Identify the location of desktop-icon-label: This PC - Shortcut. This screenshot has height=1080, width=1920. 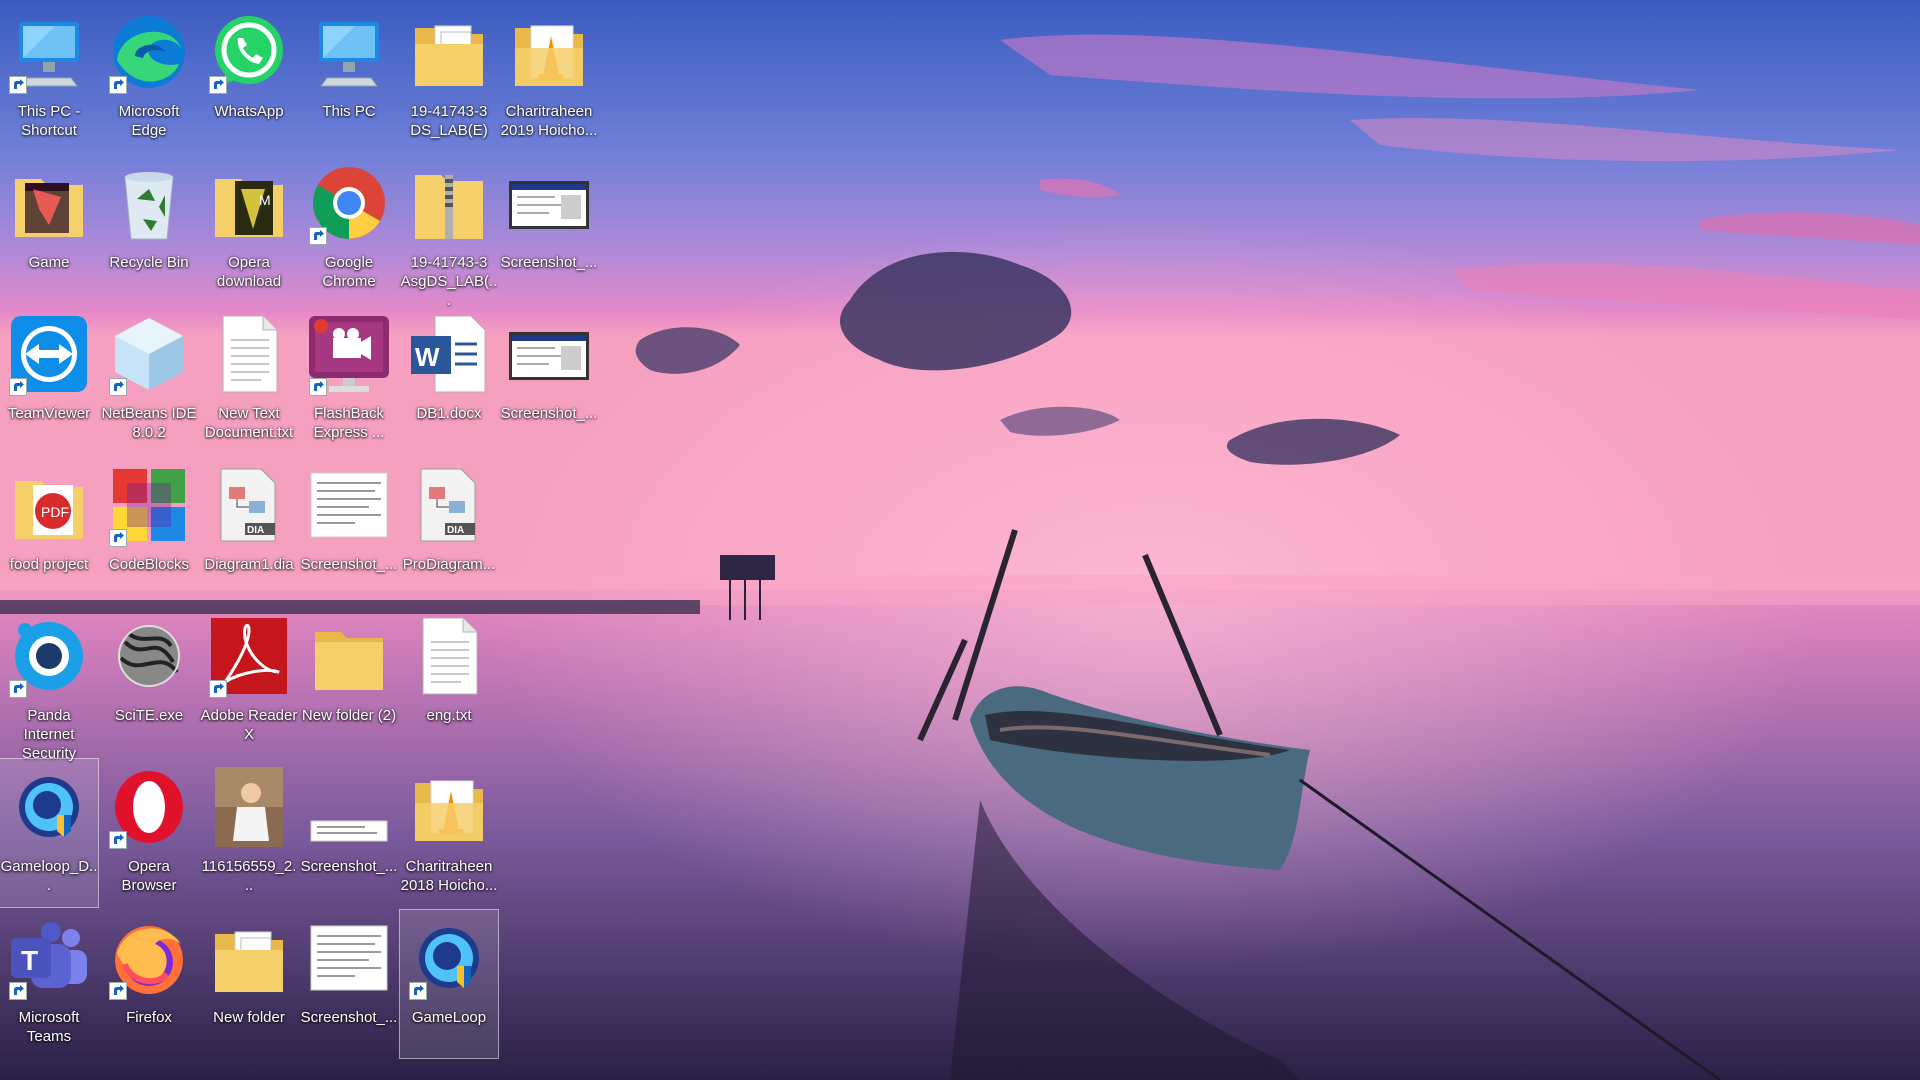
(49, 121).